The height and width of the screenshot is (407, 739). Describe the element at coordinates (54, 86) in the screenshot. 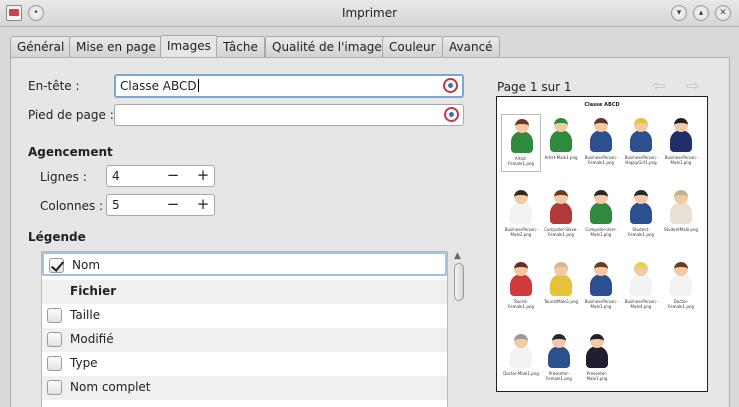

I see `header-label: En-tête :` at that location.